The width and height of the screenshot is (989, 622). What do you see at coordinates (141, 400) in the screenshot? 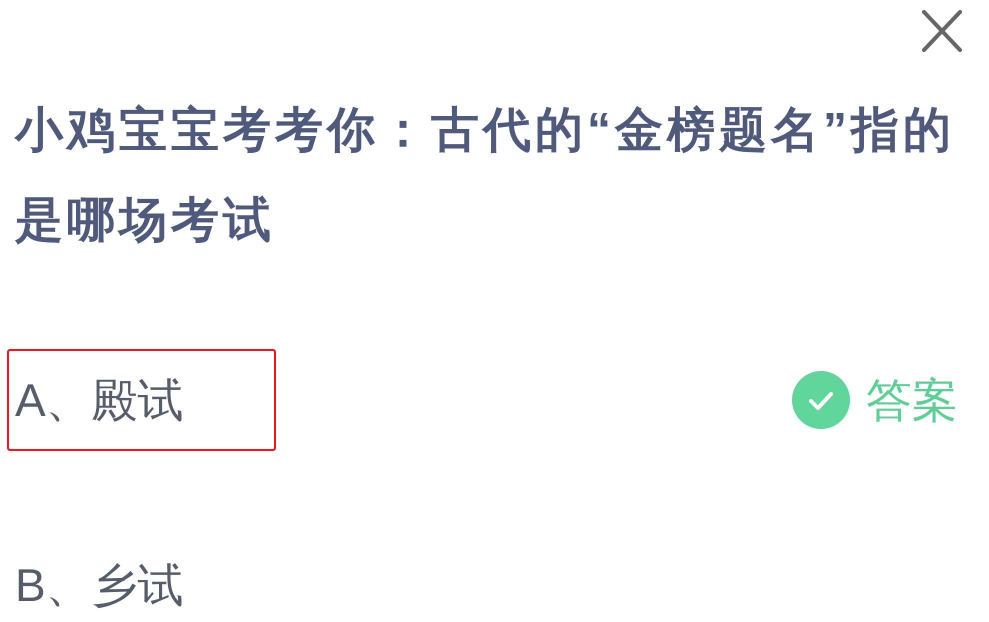
I see `answer-option: A、殿试` at bounding box center [141, 400].